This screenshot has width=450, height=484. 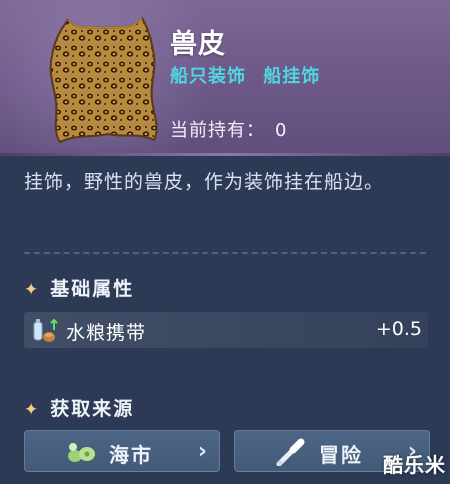 I want to click on source-market-button: 海市 ›, so click(x=122, y=451).